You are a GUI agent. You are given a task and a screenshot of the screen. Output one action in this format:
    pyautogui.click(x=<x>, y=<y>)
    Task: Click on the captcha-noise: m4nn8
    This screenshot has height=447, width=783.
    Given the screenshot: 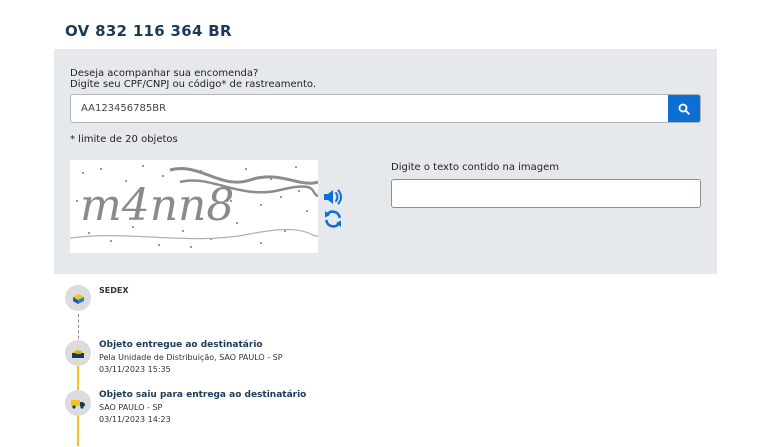 What is the action you would take?
    pyautogui.click(x=194, y=206)
    